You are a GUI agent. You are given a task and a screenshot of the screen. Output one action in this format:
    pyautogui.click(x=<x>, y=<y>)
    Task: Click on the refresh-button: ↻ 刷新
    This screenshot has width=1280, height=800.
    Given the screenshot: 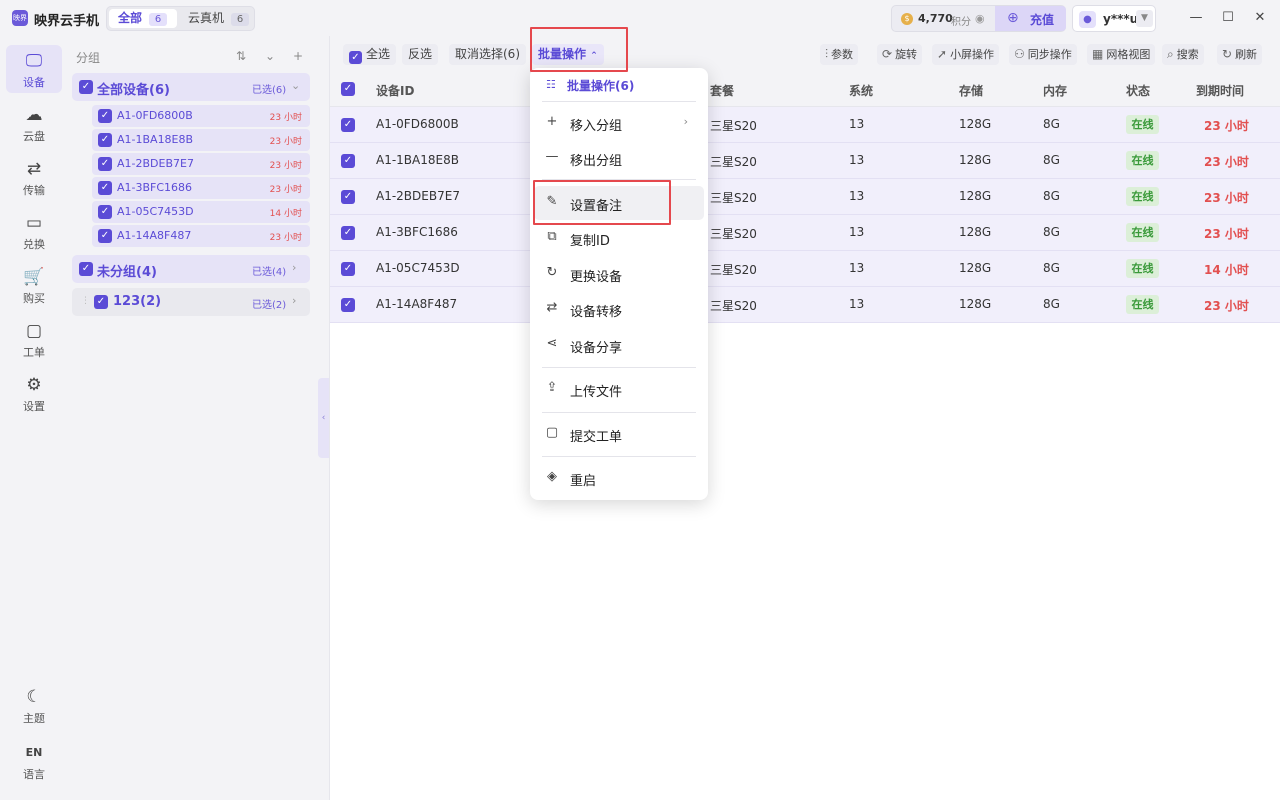 What is the action you would take?
    pyautogui.click(x=1240, y=54)
    